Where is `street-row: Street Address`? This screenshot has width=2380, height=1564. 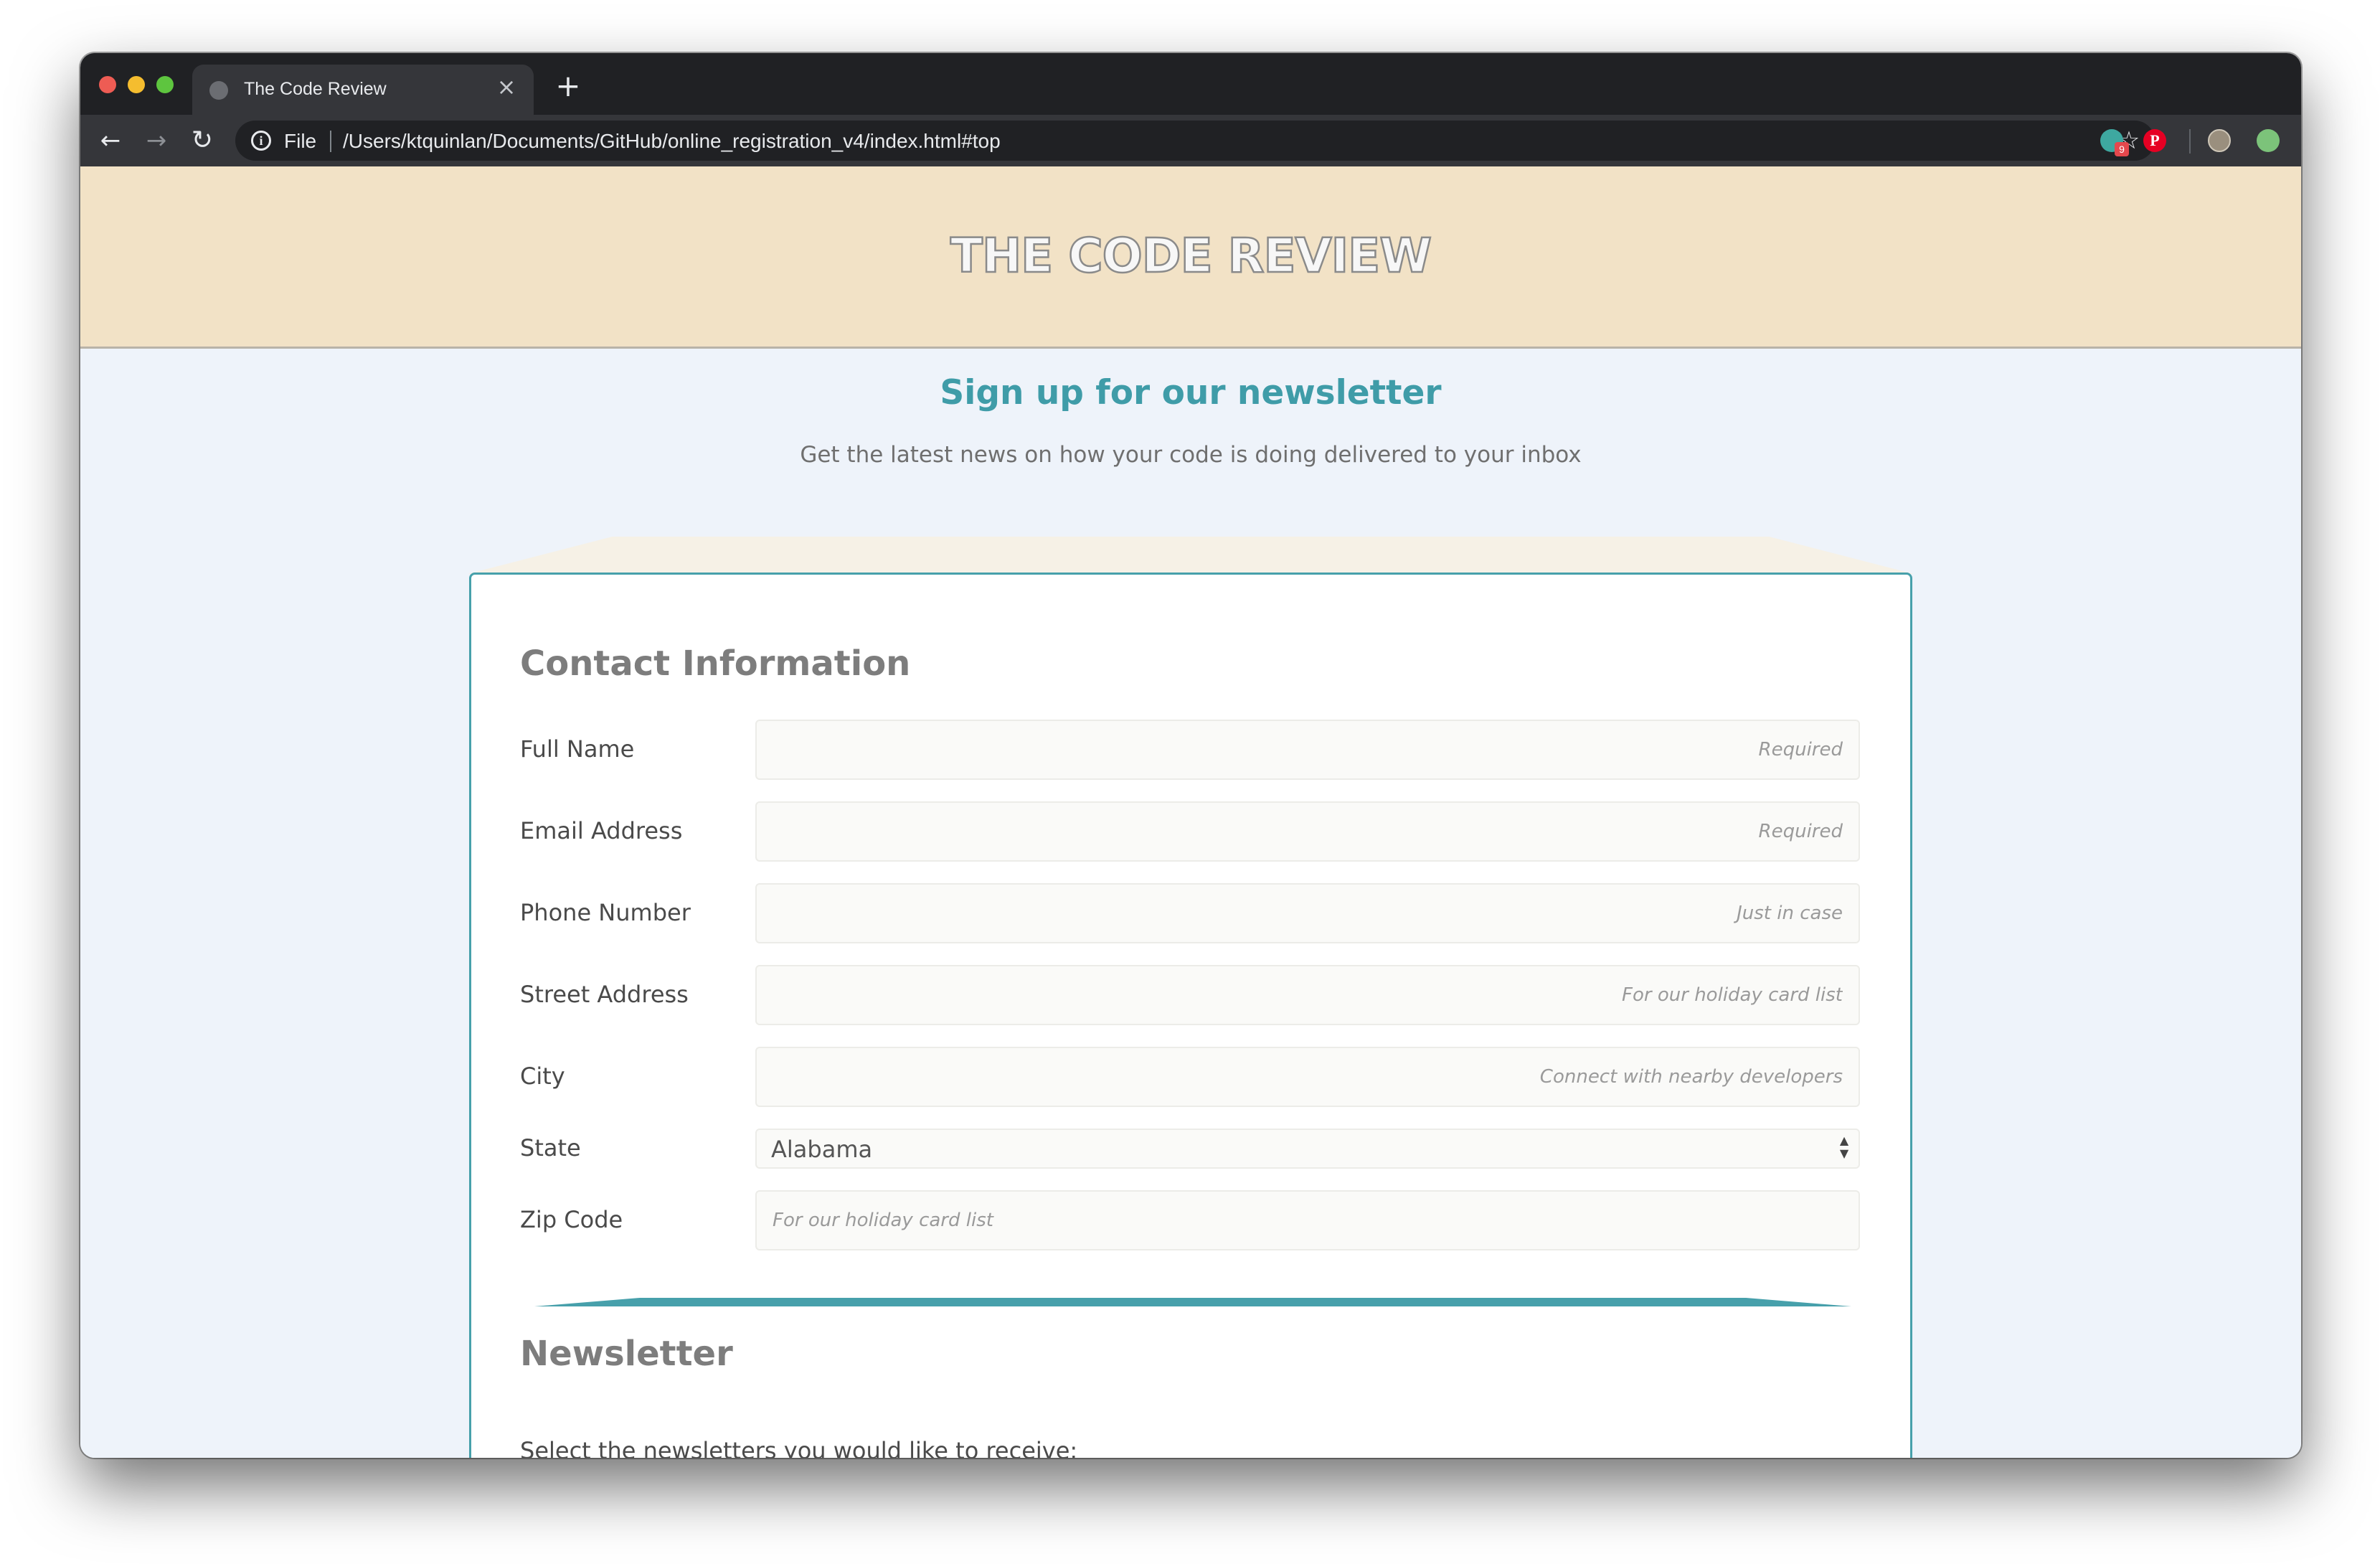 street-row: Street Address is located at coordinates (1190, 995).